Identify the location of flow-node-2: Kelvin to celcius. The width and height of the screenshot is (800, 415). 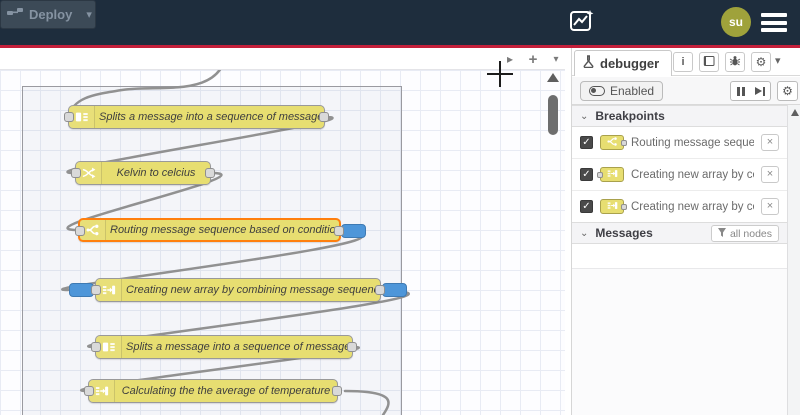
(143, 173).